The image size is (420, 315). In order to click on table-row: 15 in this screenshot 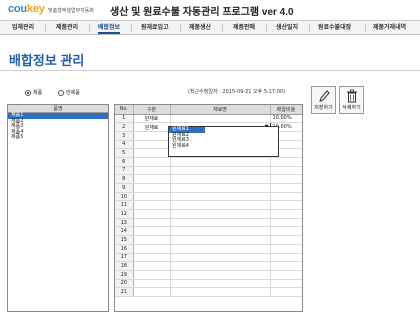, I will do `click(208, 240)`.